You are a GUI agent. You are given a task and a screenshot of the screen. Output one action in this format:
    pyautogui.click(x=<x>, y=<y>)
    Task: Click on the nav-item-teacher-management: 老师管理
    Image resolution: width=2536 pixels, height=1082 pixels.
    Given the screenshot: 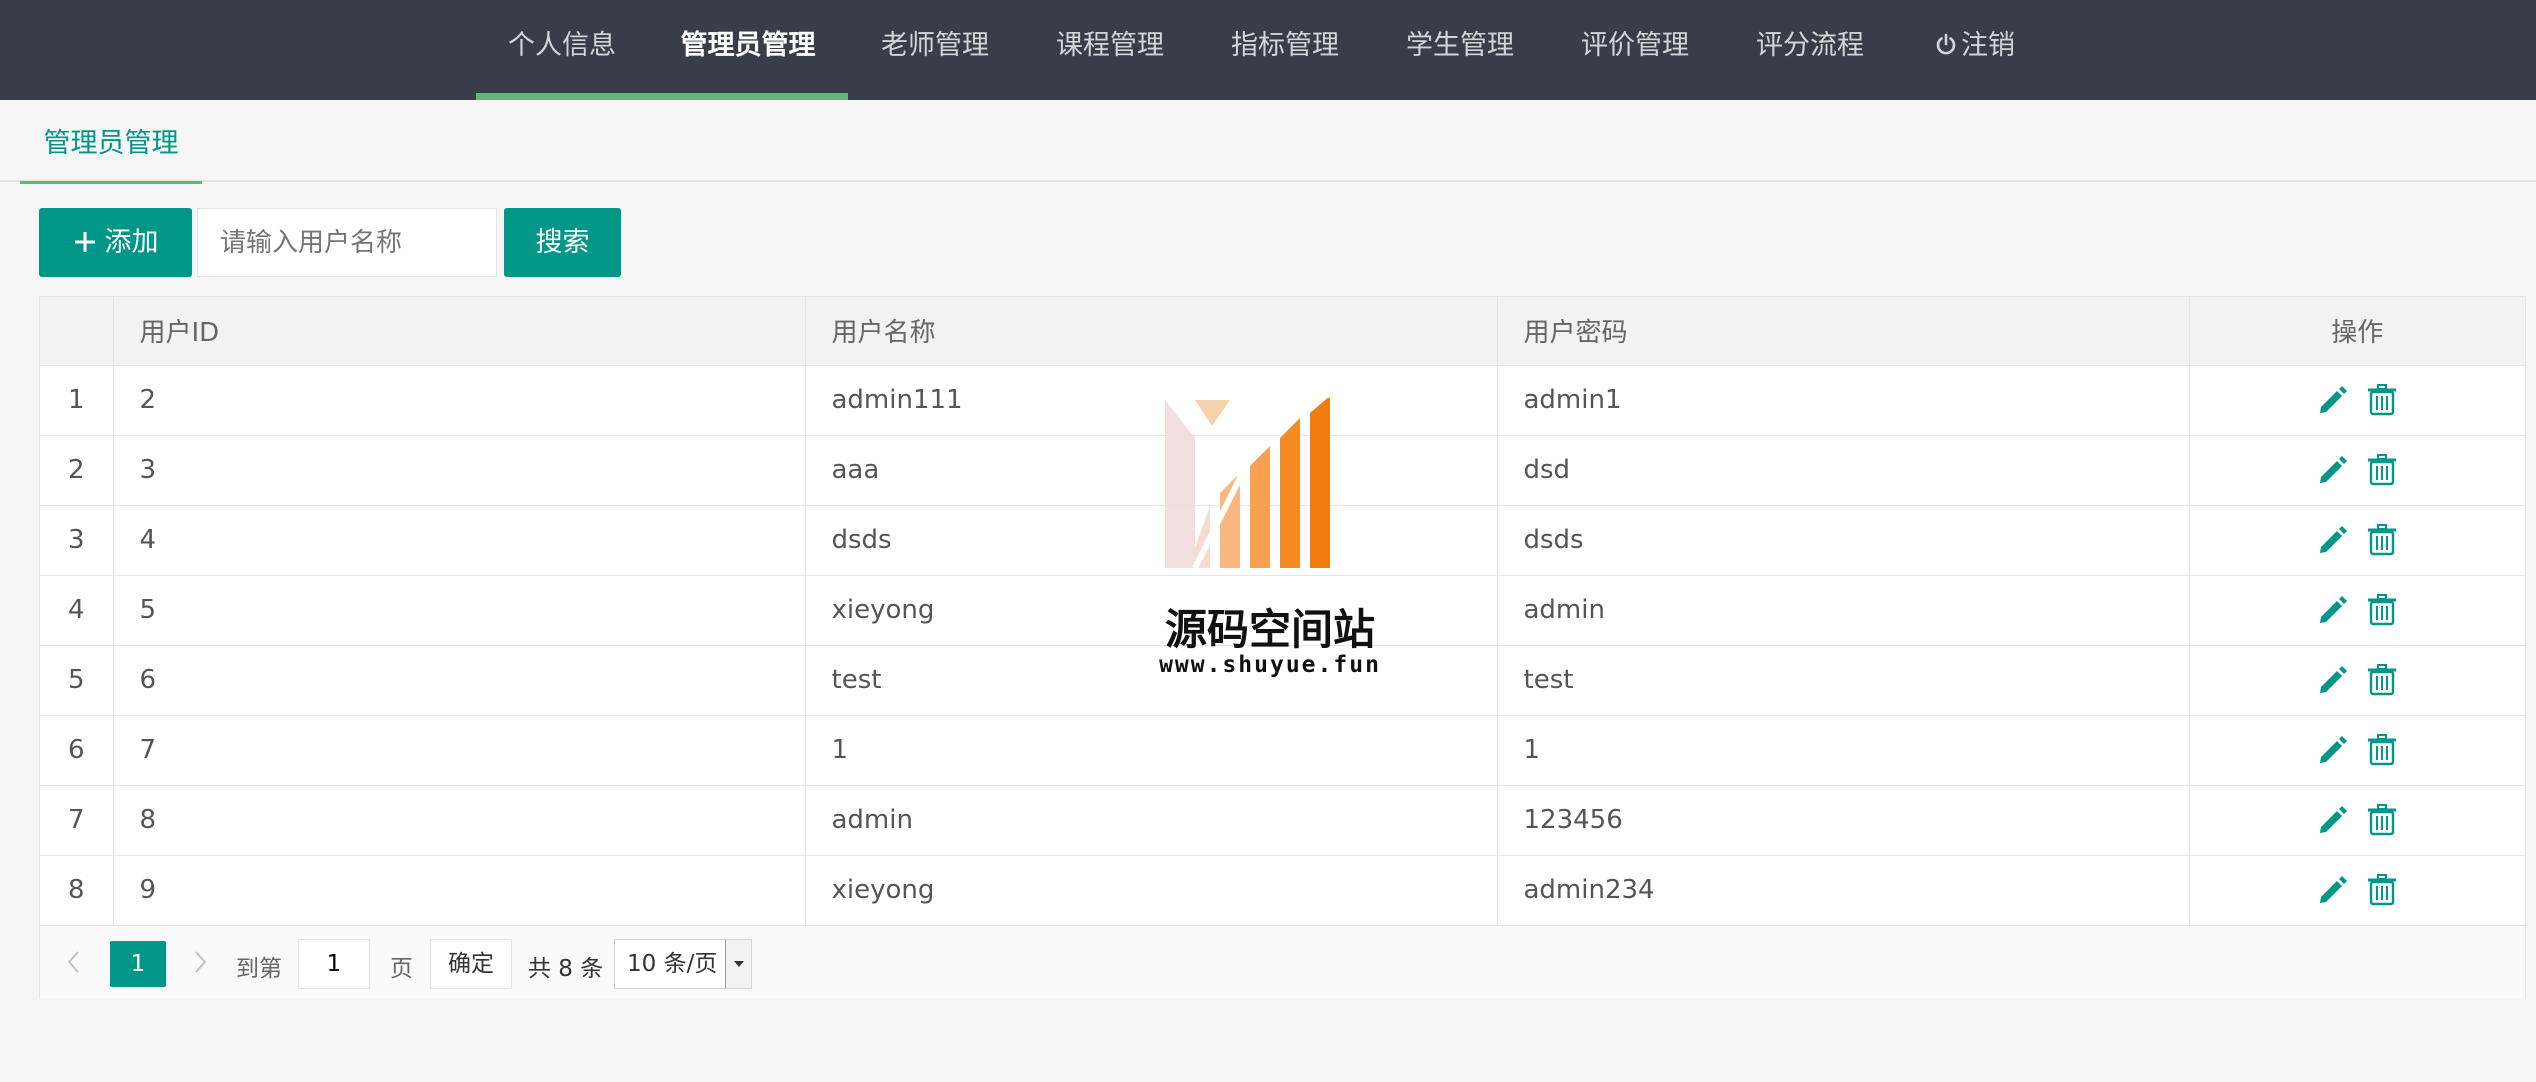 What is the action you would take?
    pyautogui.click(x=935, y=50)
    